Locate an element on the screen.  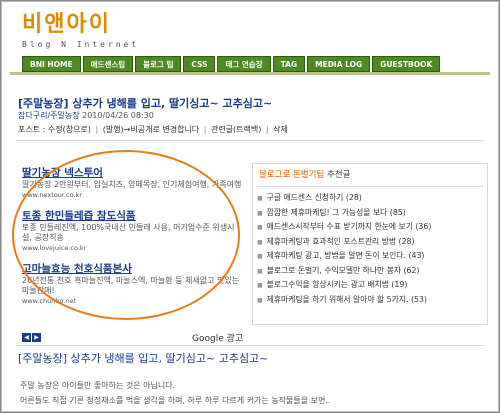
blog-logo: 비앤아이 is located at coordinates (80, 22).